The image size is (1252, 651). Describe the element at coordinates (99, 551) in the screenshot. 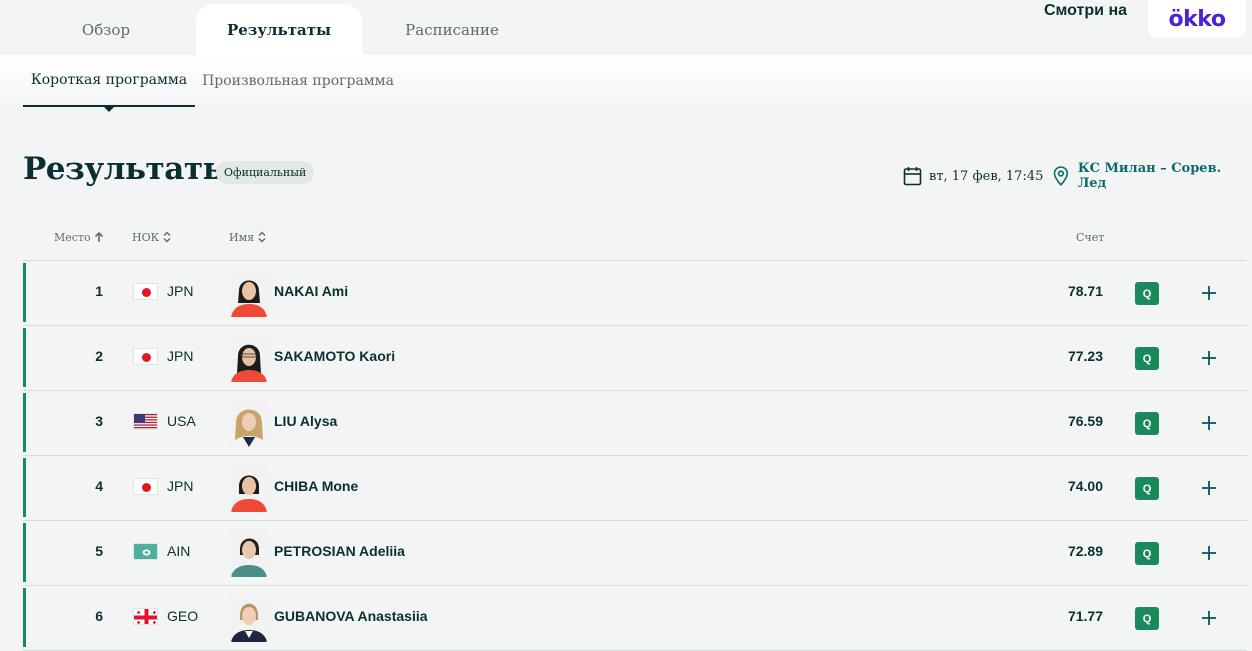

I see `row-rank: 5` at that location.